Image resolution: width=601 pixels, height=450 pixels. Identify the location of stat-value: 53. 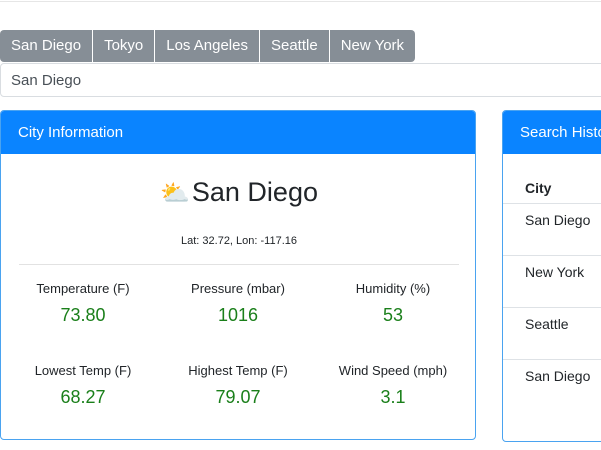
(393, 315).